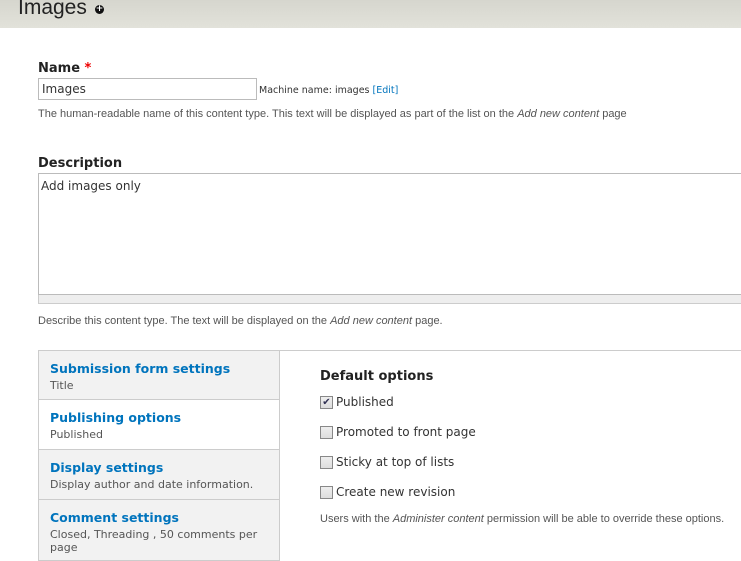 Image resolution: width=741 pixels, height=561 pixels. I want to click on sticky-label: Sticky at top of lists, so click(395, 462).